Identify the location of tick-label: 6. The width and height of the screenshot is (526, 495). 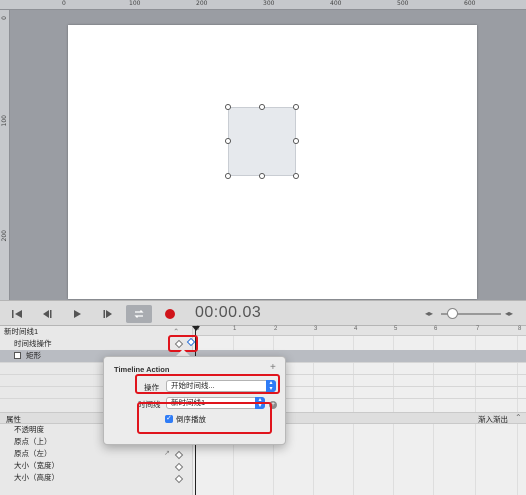
(436, 329).